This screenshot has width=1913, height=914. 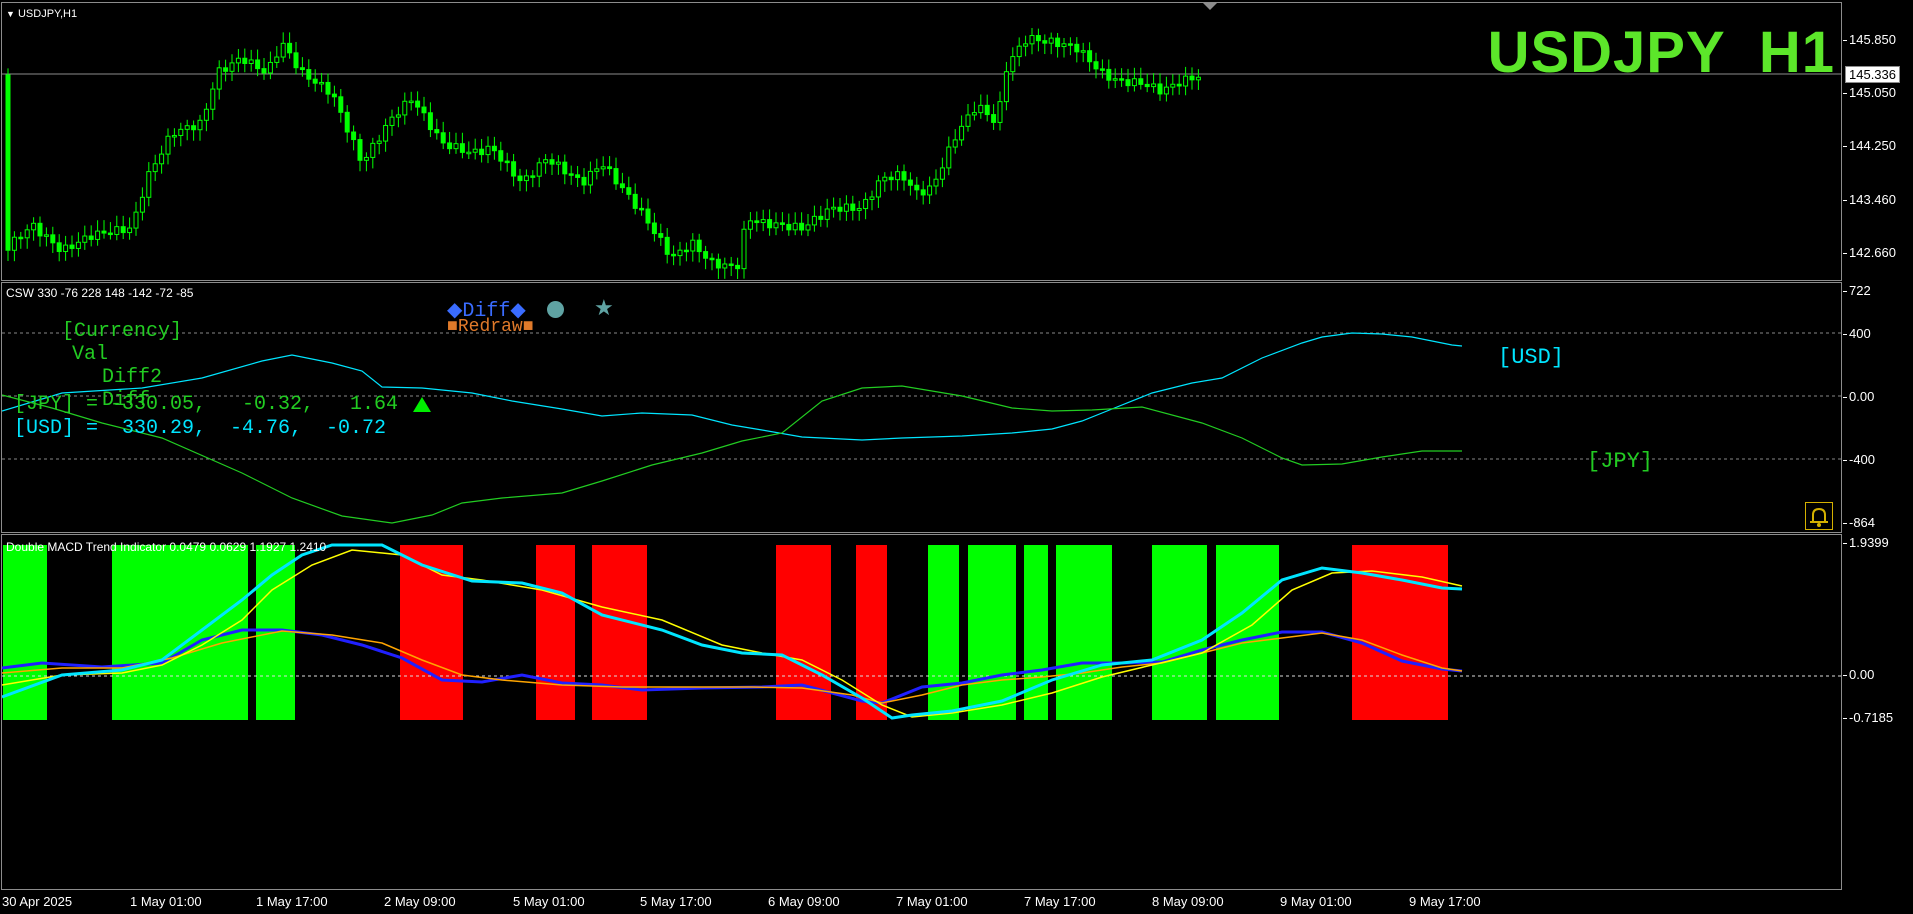 I want to click on time-label: 2 May 09:00, so click(x=420, y=901).